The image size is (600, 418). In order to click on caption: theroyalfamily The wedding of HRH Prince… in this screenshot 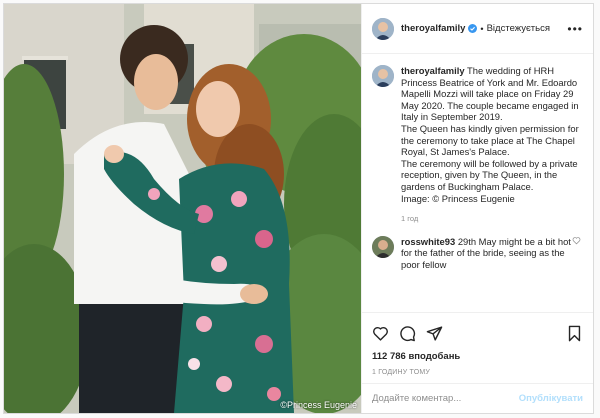, I will do `click(477, 145)`.